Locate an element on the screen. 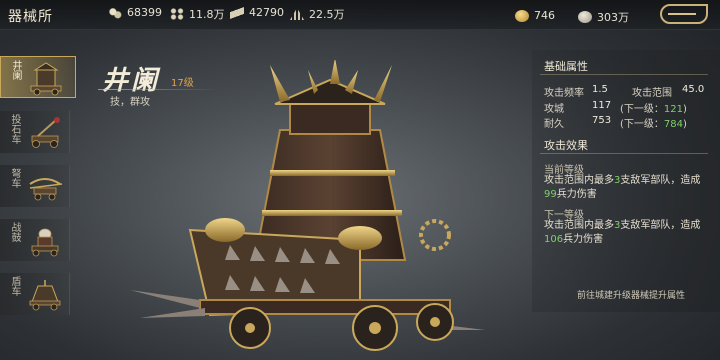 Image resolution: width=720 pixels, height=360 pixels. crossbow-thumb-icon is located at coordinates (46, 189).